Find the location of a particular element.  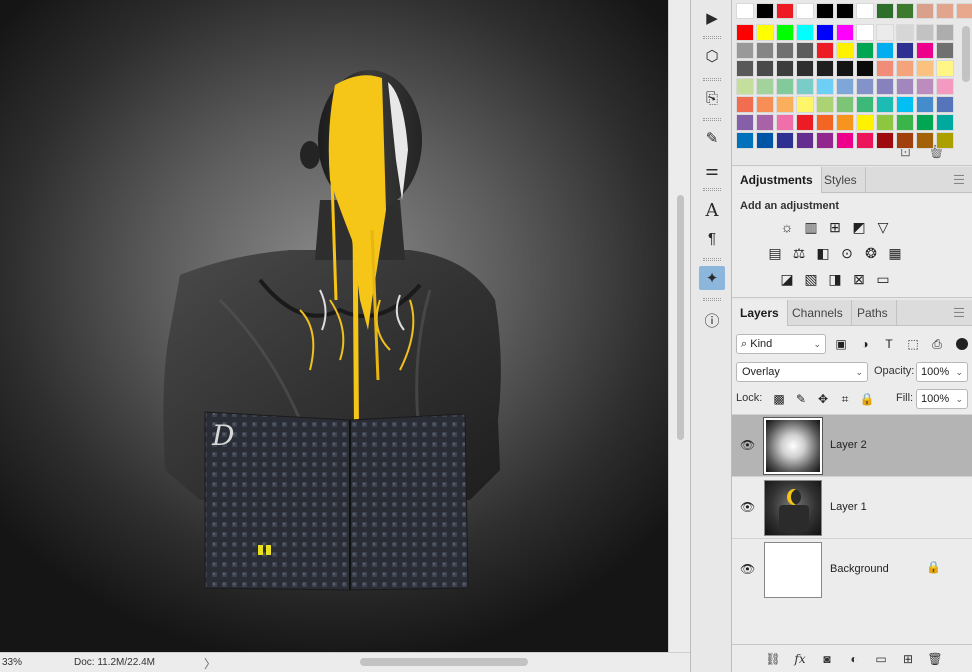

fill-field: 100% ⌄ is located at coordinates (942, 399).